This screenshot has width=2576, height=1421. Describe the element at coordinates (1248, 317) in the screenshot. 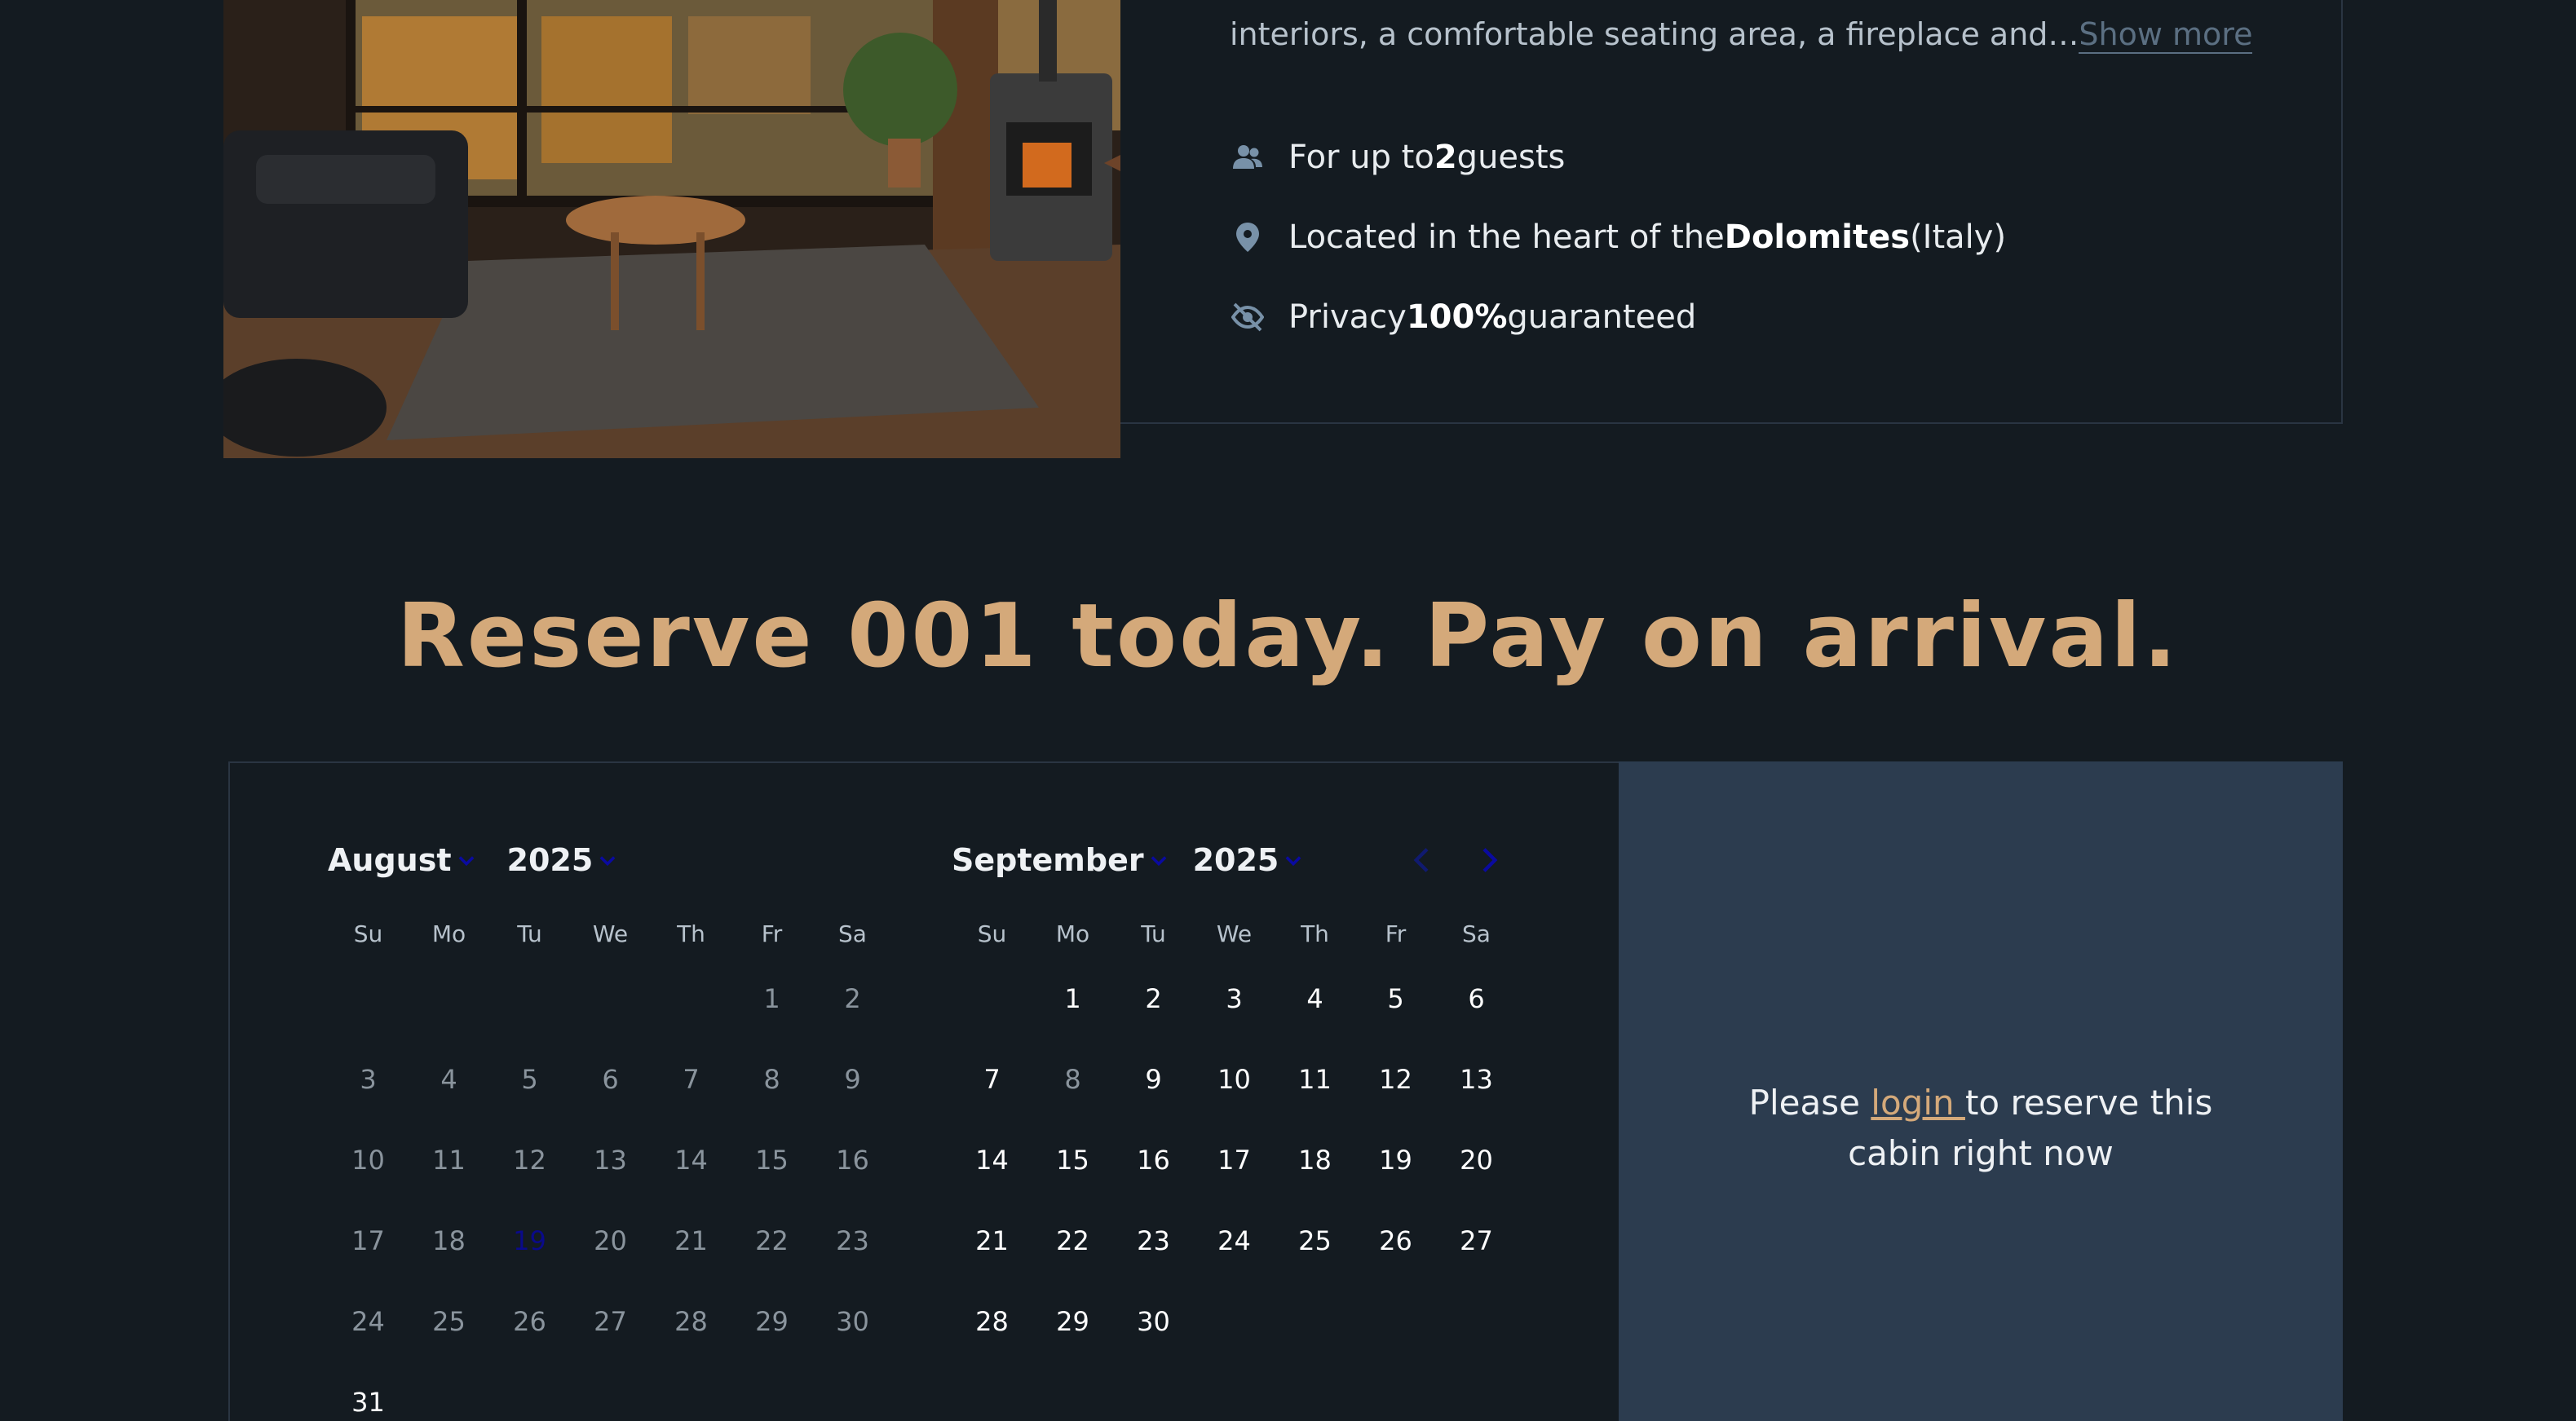

I see `eye-slash-icon` at that location.